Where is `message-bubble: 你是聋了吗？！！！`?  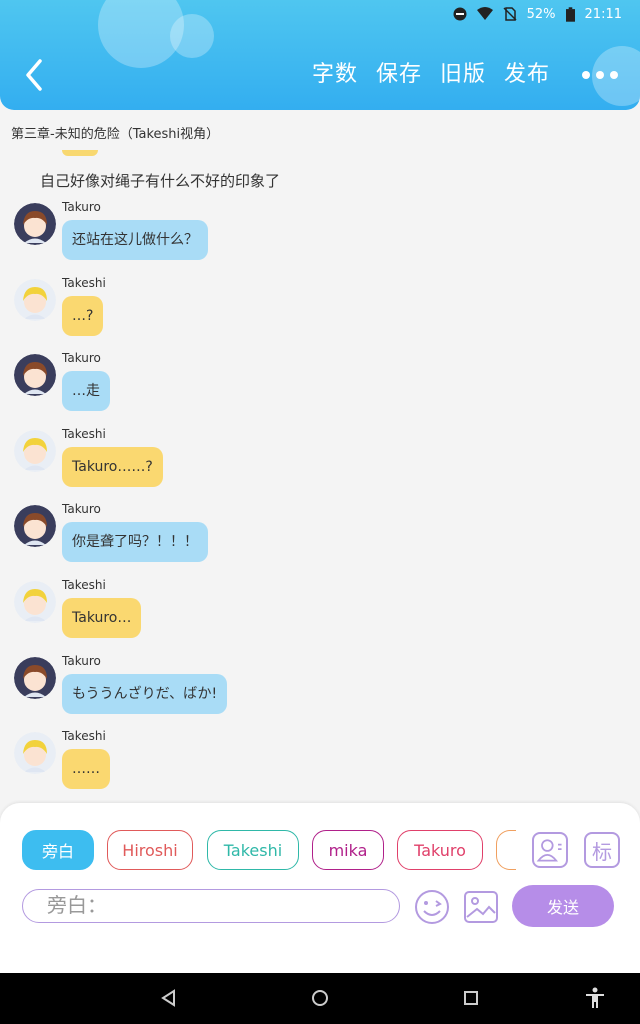
message-bubble: 你是聋了吗？！！！ is located at coordinates (135, 542).